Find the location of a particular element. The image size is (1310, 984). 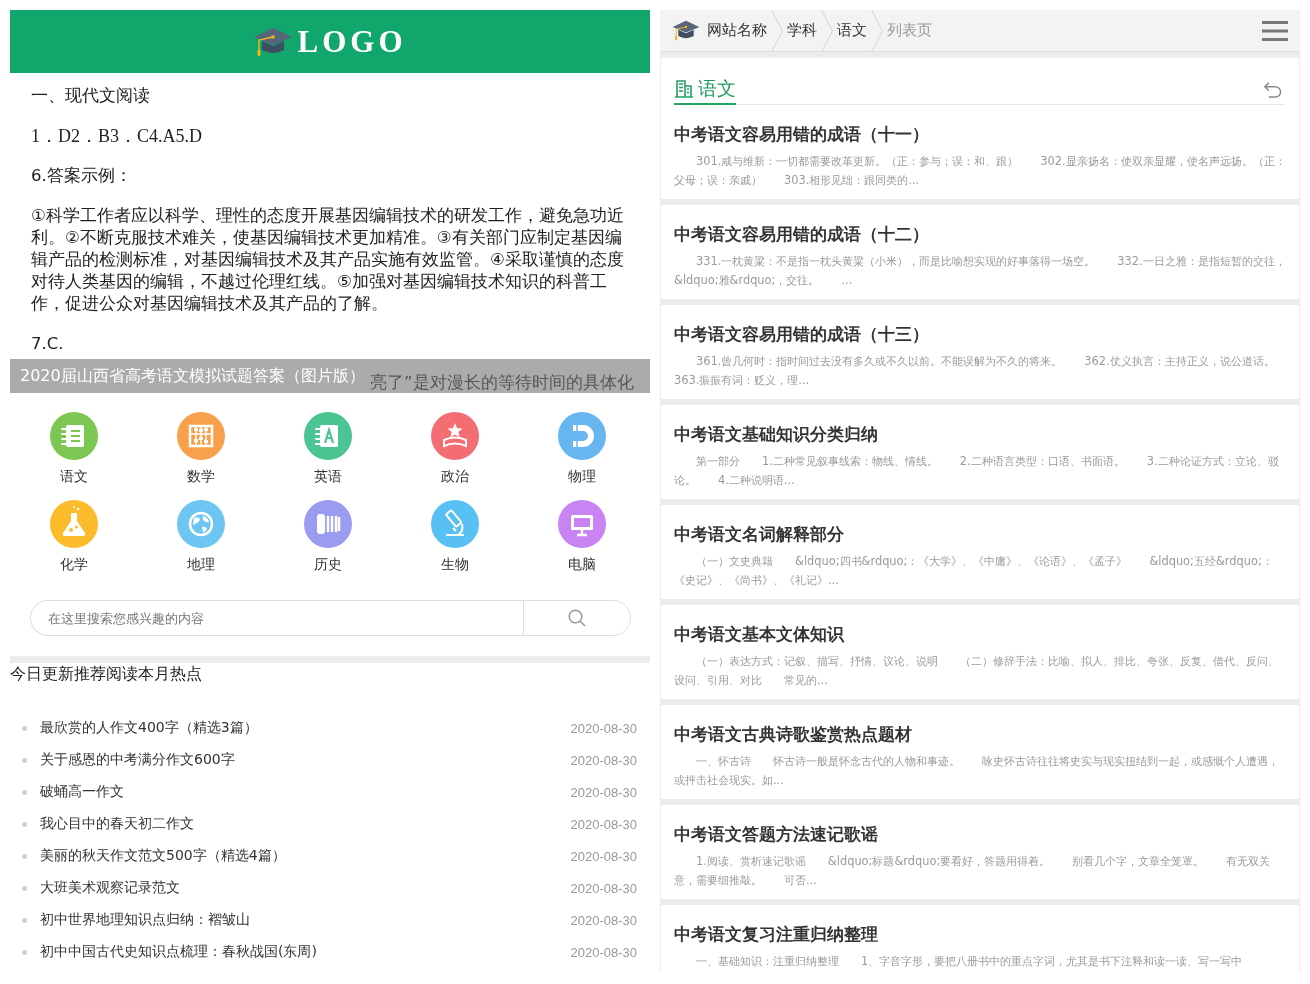

back-arrow-icon is located at coordinates (1273, 90).